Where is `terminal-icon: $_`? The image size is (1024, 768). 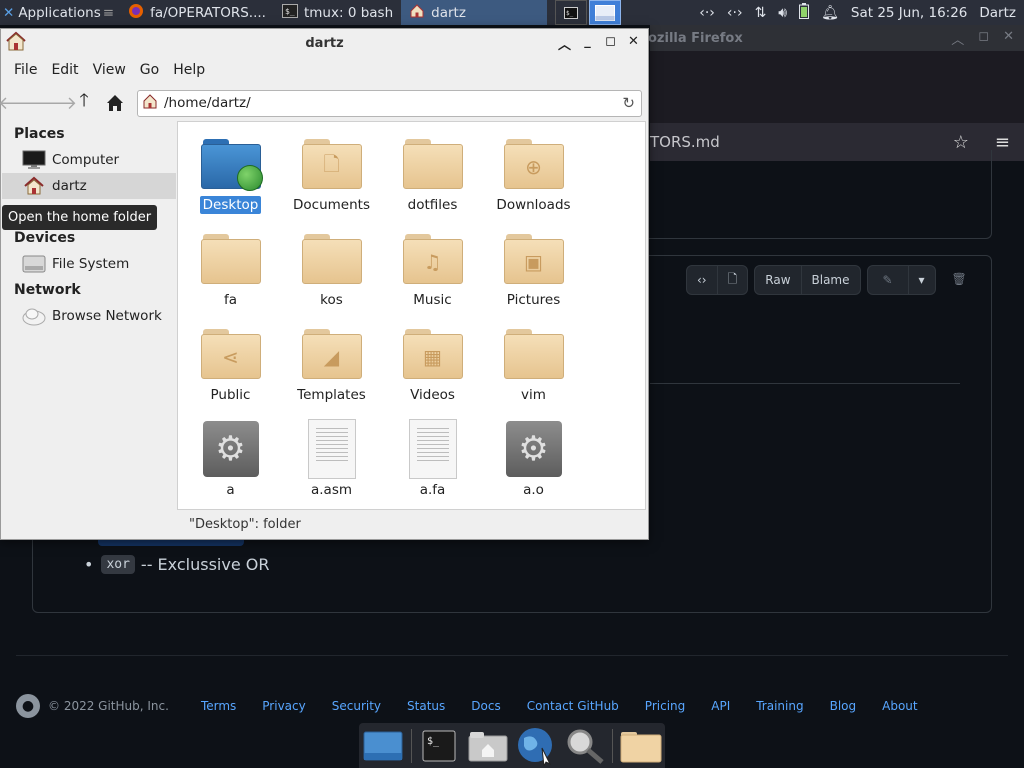 terminal-icon: $_ is located at coordinates (571, 12).